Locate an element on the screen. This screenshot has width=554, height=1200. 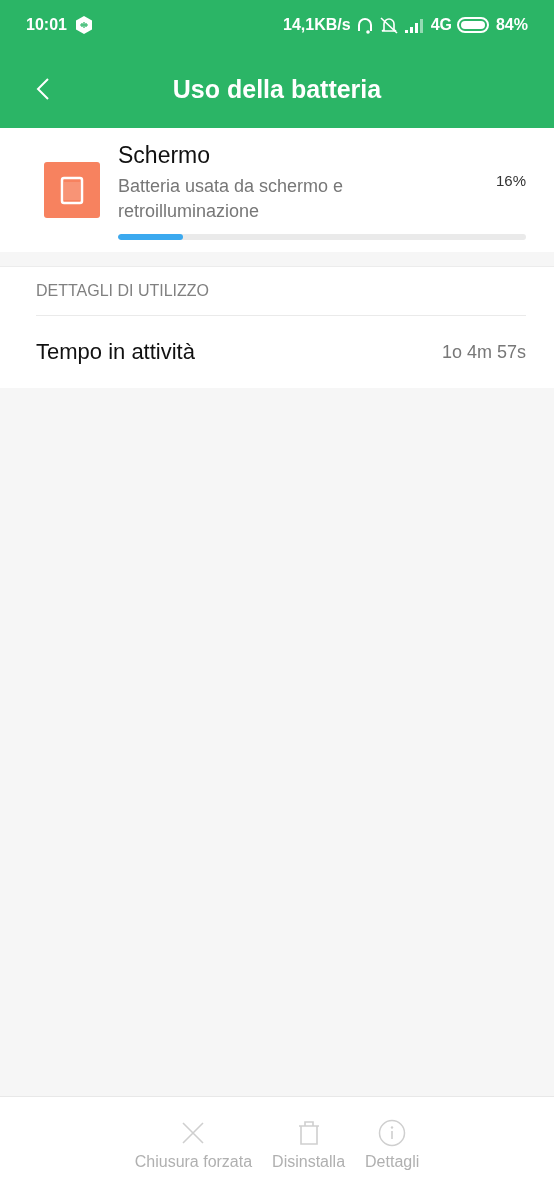
info-icon is located at coordinates (392, 1133).